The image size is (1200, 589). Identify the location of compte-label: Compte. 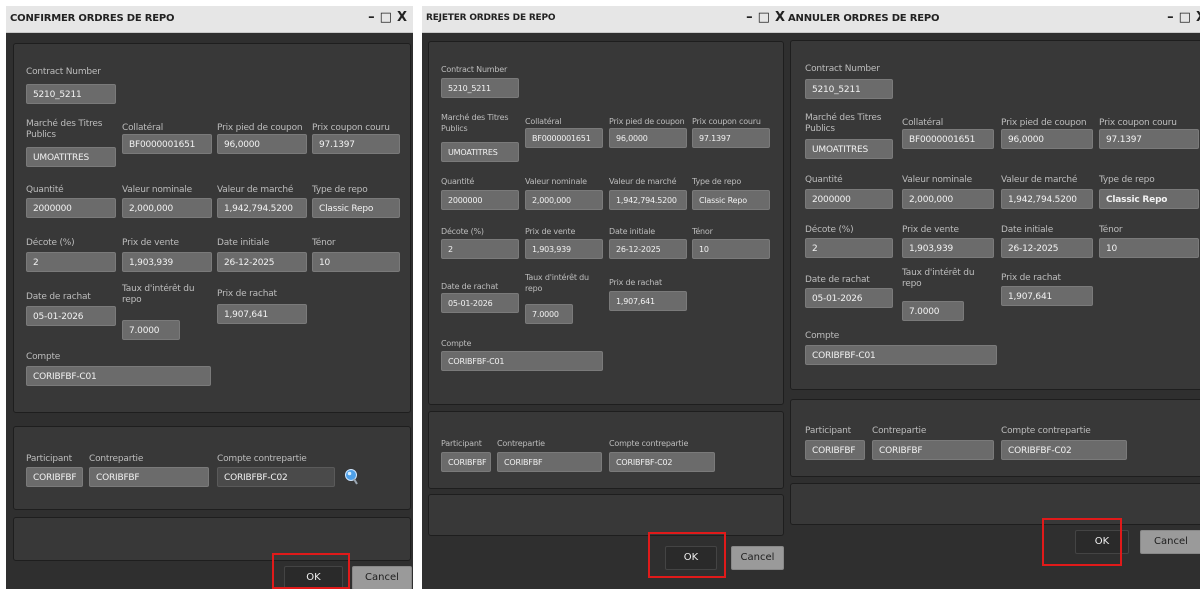
(456, 343).